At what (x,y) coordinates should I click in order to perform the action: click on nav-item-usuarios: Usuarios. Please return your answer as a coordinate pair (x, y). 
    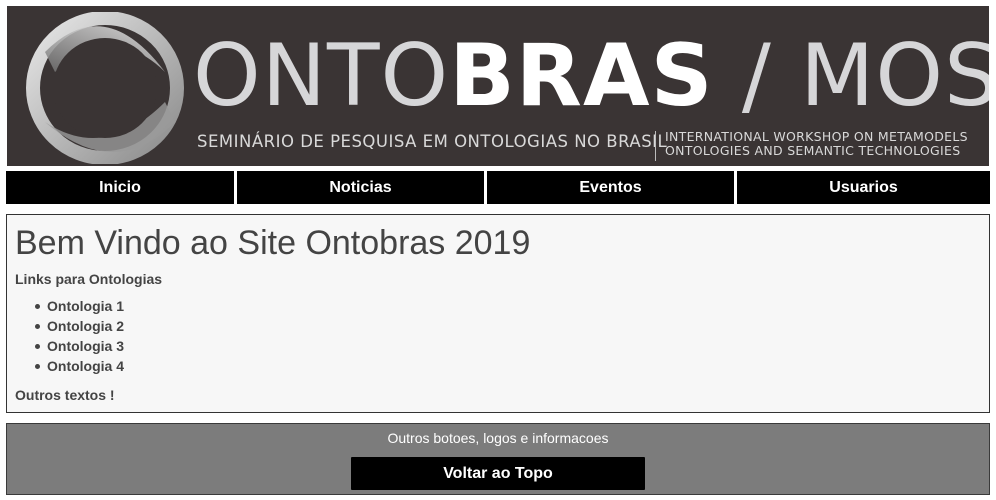
    Looking at the image, I should click on (863, 187).